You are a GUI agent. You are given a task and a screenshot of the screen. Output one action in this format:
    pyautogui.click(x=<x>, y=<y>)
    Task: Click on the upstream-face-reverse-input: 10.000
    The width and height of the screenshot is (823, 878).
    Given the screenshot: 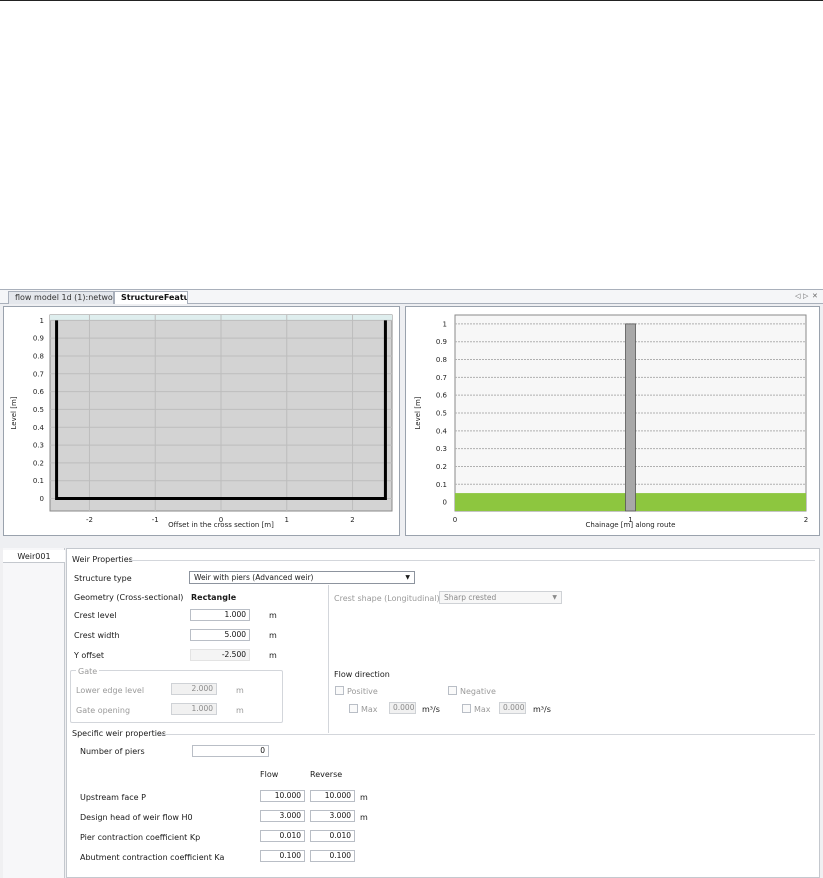 What is the action you would take?
    pyautogui.click(x=332, y=796)
    